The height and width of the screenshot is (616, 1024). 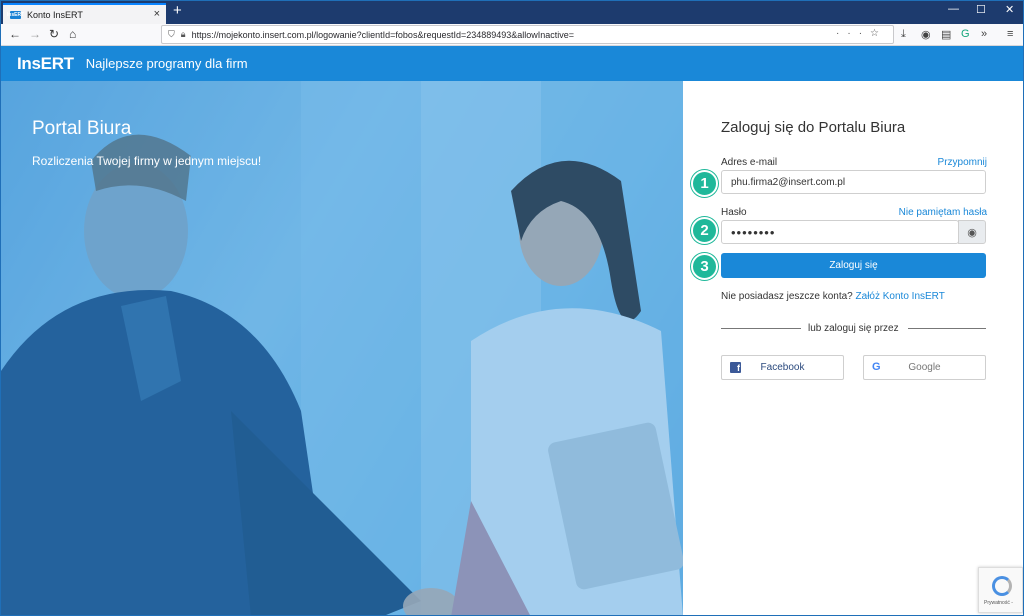 What do you see at coordinates (735, 367) in the screenshot?
I see `facebook-icon: f` at bounding box center [735, 367].